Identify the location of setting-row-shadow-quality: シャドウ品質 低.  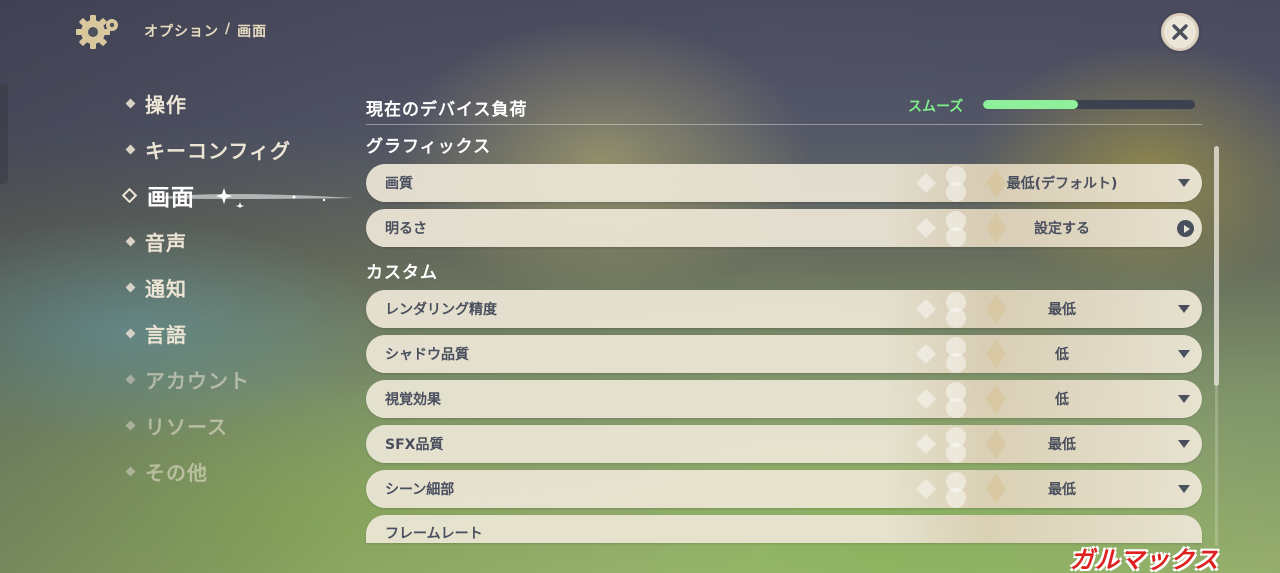
(784, 354).